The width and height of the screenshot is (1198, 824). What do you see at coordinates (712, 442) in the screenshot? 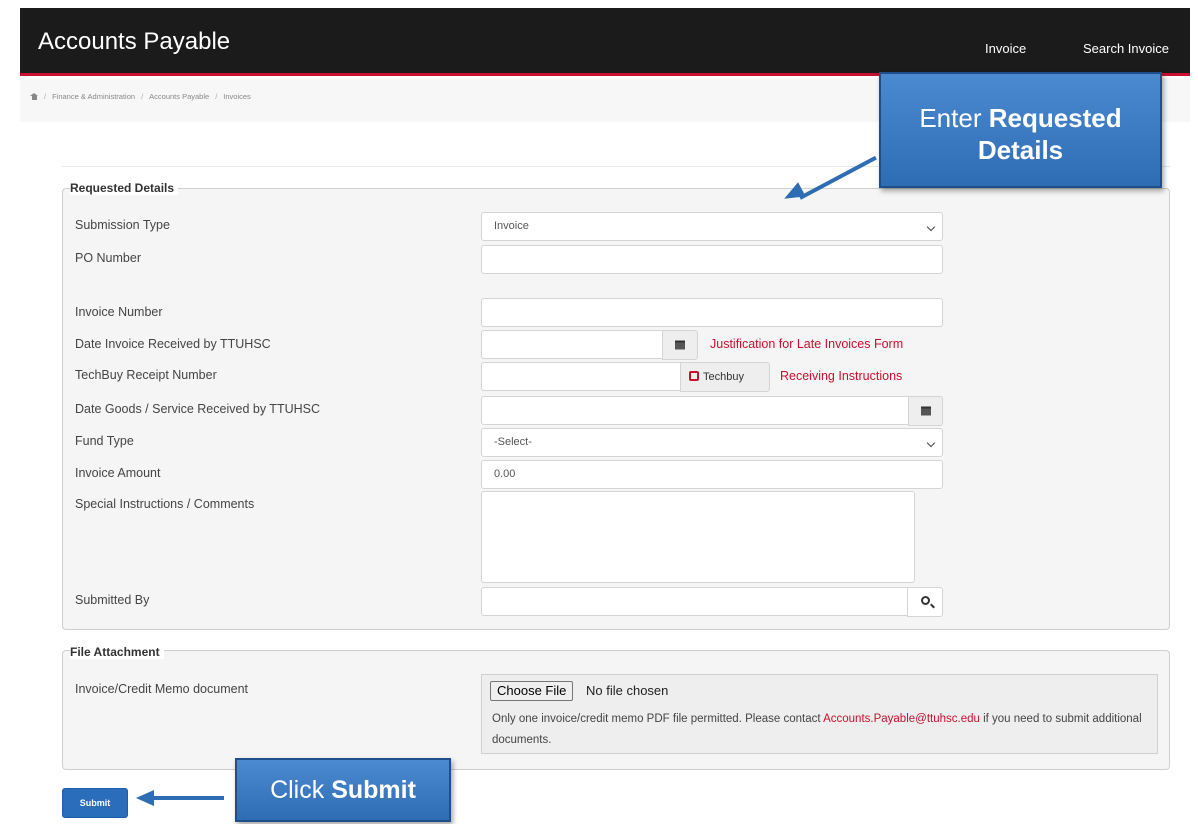
I see `fund-type-select: -Select-` at bounding box center [712, 442].